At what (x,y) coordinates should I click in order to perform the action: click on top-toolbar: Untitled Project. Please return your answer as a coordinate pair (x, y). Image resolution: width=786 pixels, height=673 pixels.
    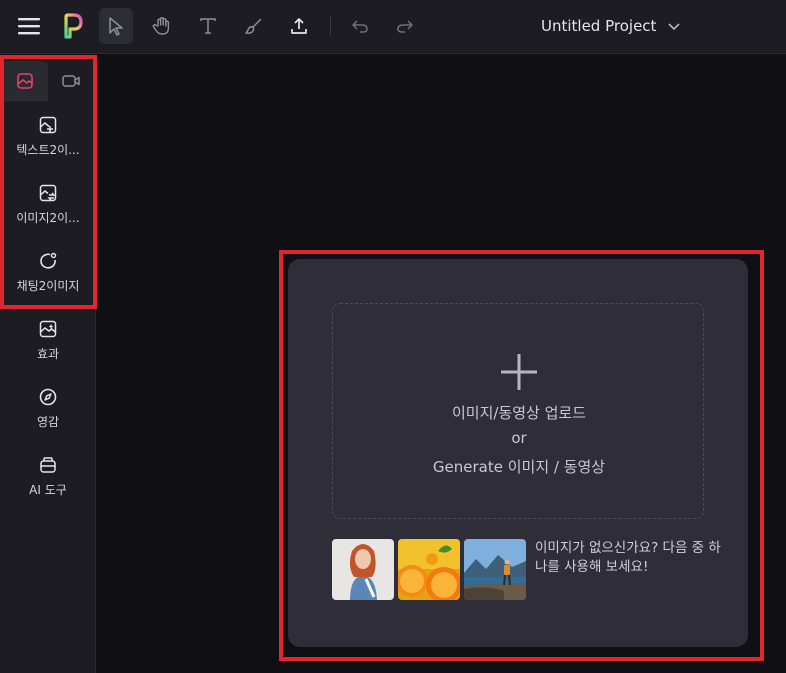
    Looking at the image, I should click on (393, 27).